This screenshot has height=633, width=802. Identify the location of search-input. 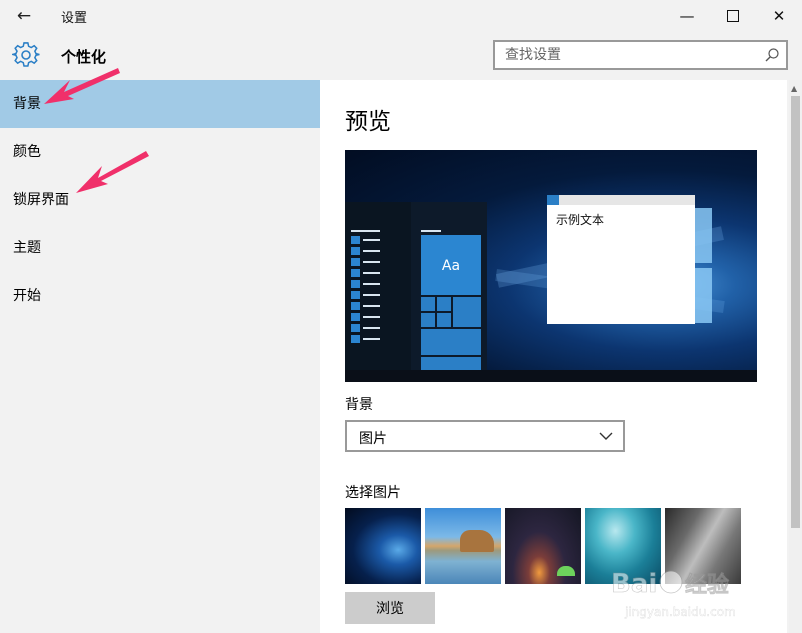
(630, 55).